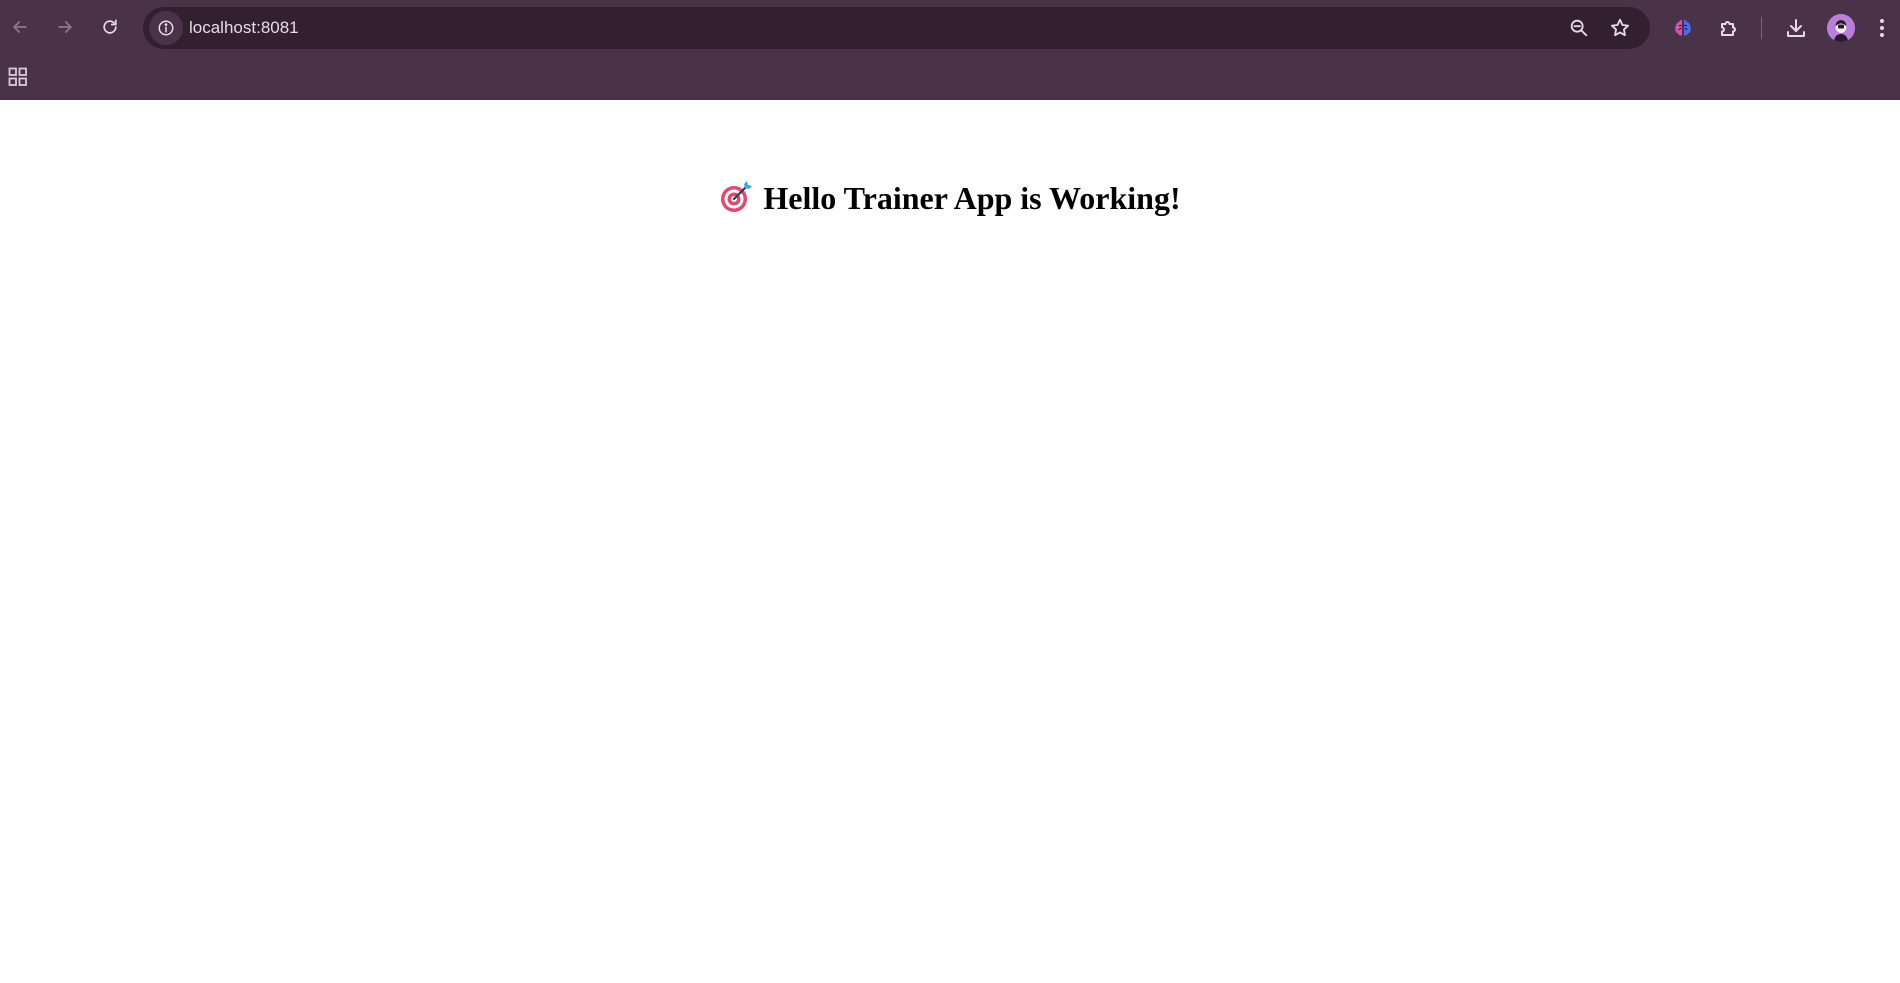  I want to click on profile-avatar, so click(1841, 28).